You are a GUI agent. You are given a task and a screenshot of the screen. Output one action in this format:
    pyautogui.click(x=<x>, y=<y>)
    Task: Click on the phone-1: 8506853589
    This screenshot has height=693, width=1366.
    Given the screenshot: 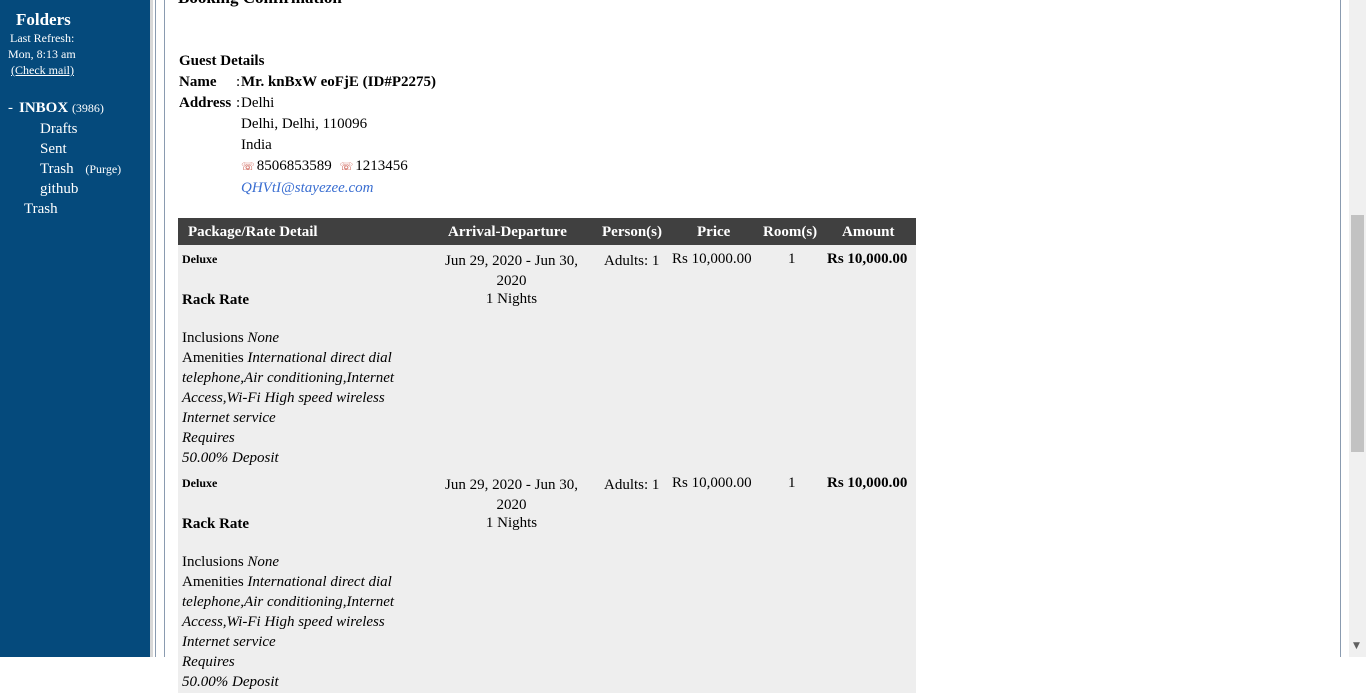 What is the action you would take?
    pyautogui.click(x=294, y=166)
    